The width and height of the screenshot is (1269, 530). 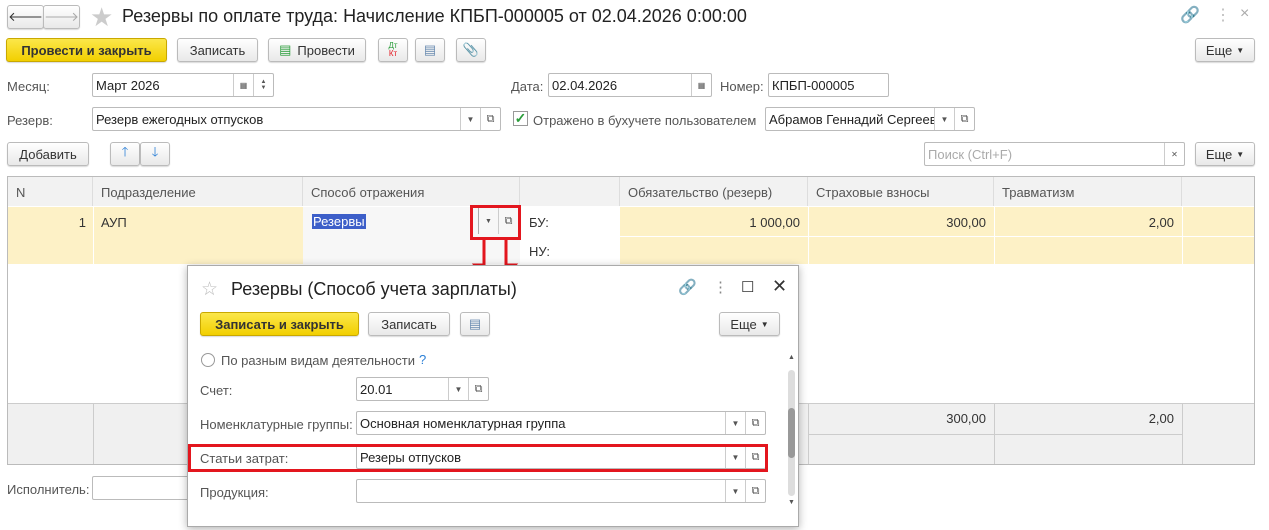 I want to click on user-value: Абрамов Геннадий Сергеевич, so click(x=851, y=119).